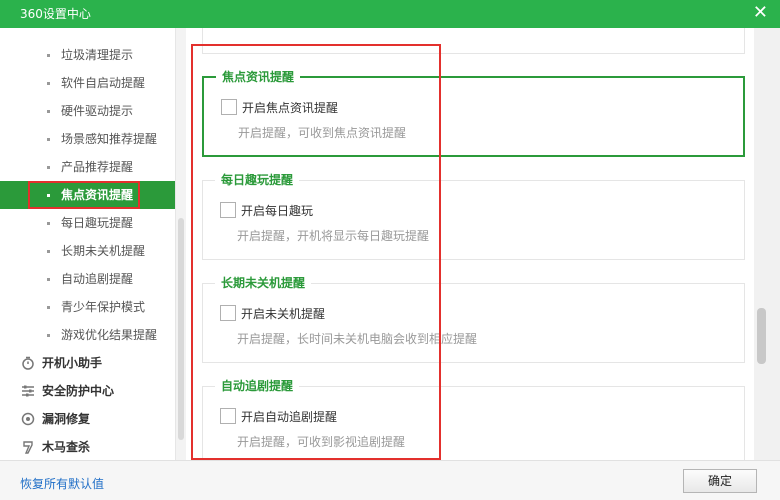  I want to click on sidebar-item-label: 每日趣玩提醒, so click(97, 223).